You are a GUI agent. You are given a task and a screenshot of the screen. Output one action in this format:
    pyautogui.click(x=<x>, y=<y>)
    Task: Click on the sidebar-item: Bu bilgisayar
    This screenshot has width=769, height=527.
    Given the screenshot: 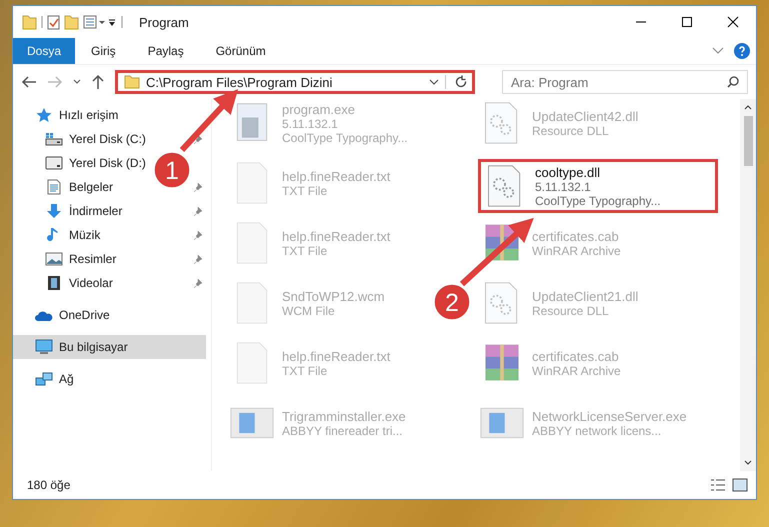 What is the action you would take?
    pyautogui.click(x=109, y=347)
    